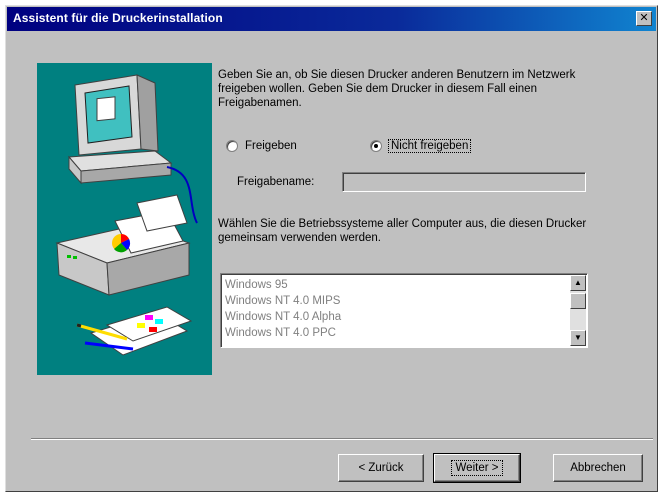  What do you see at coordinates (118, 18) in the screenshot?
I see `window-title: Assistent für die Druckerinstallation` at bounding box center [118, 18].